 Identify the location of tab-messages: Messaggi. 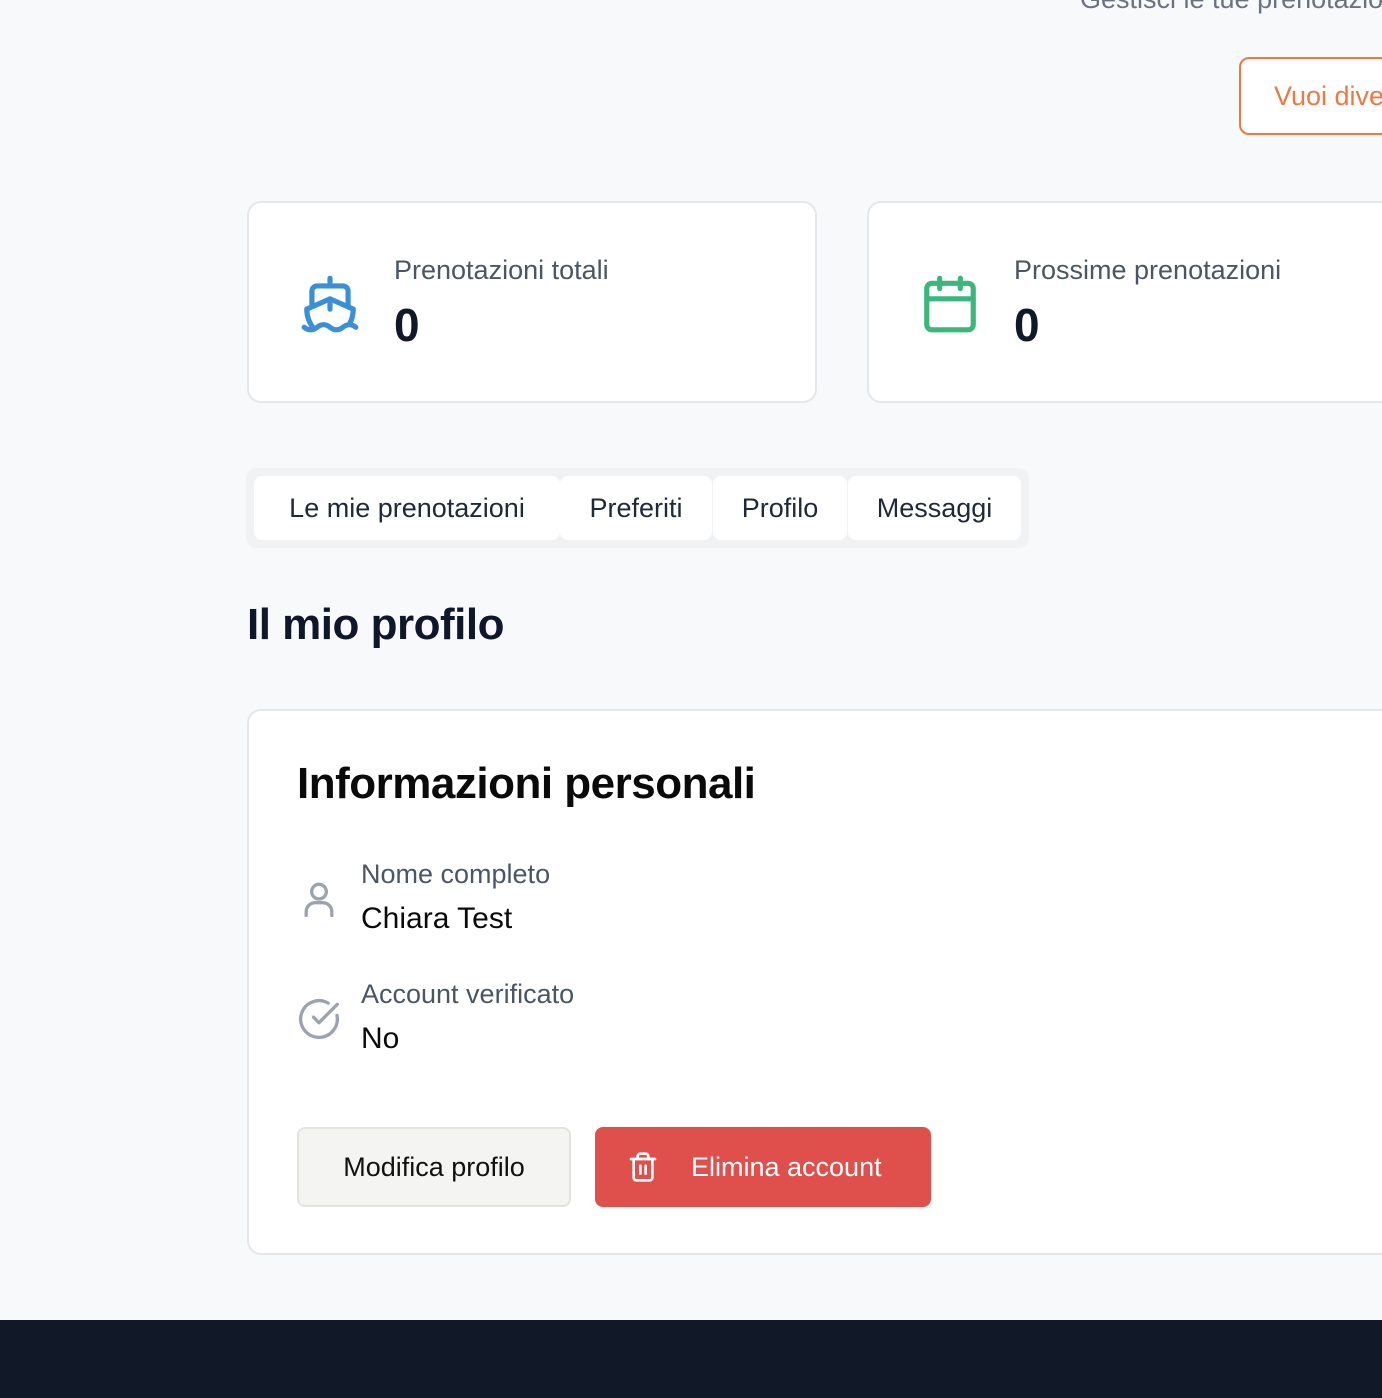
(934, 508).